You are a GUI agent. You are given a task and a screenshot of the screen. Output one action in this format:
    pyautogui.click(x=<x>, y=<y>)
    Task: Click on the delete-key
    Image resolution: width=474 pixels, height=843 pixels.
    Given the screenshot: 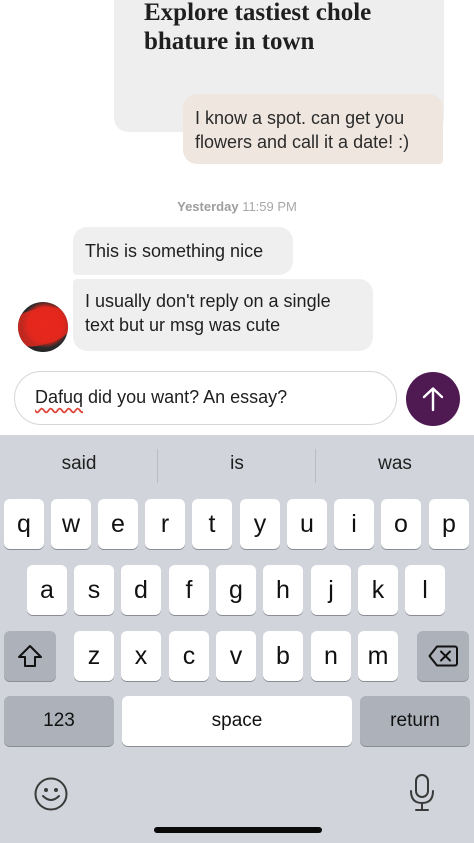 What is the action you would take?
    pyautogui.click(x=443, y=656)
    